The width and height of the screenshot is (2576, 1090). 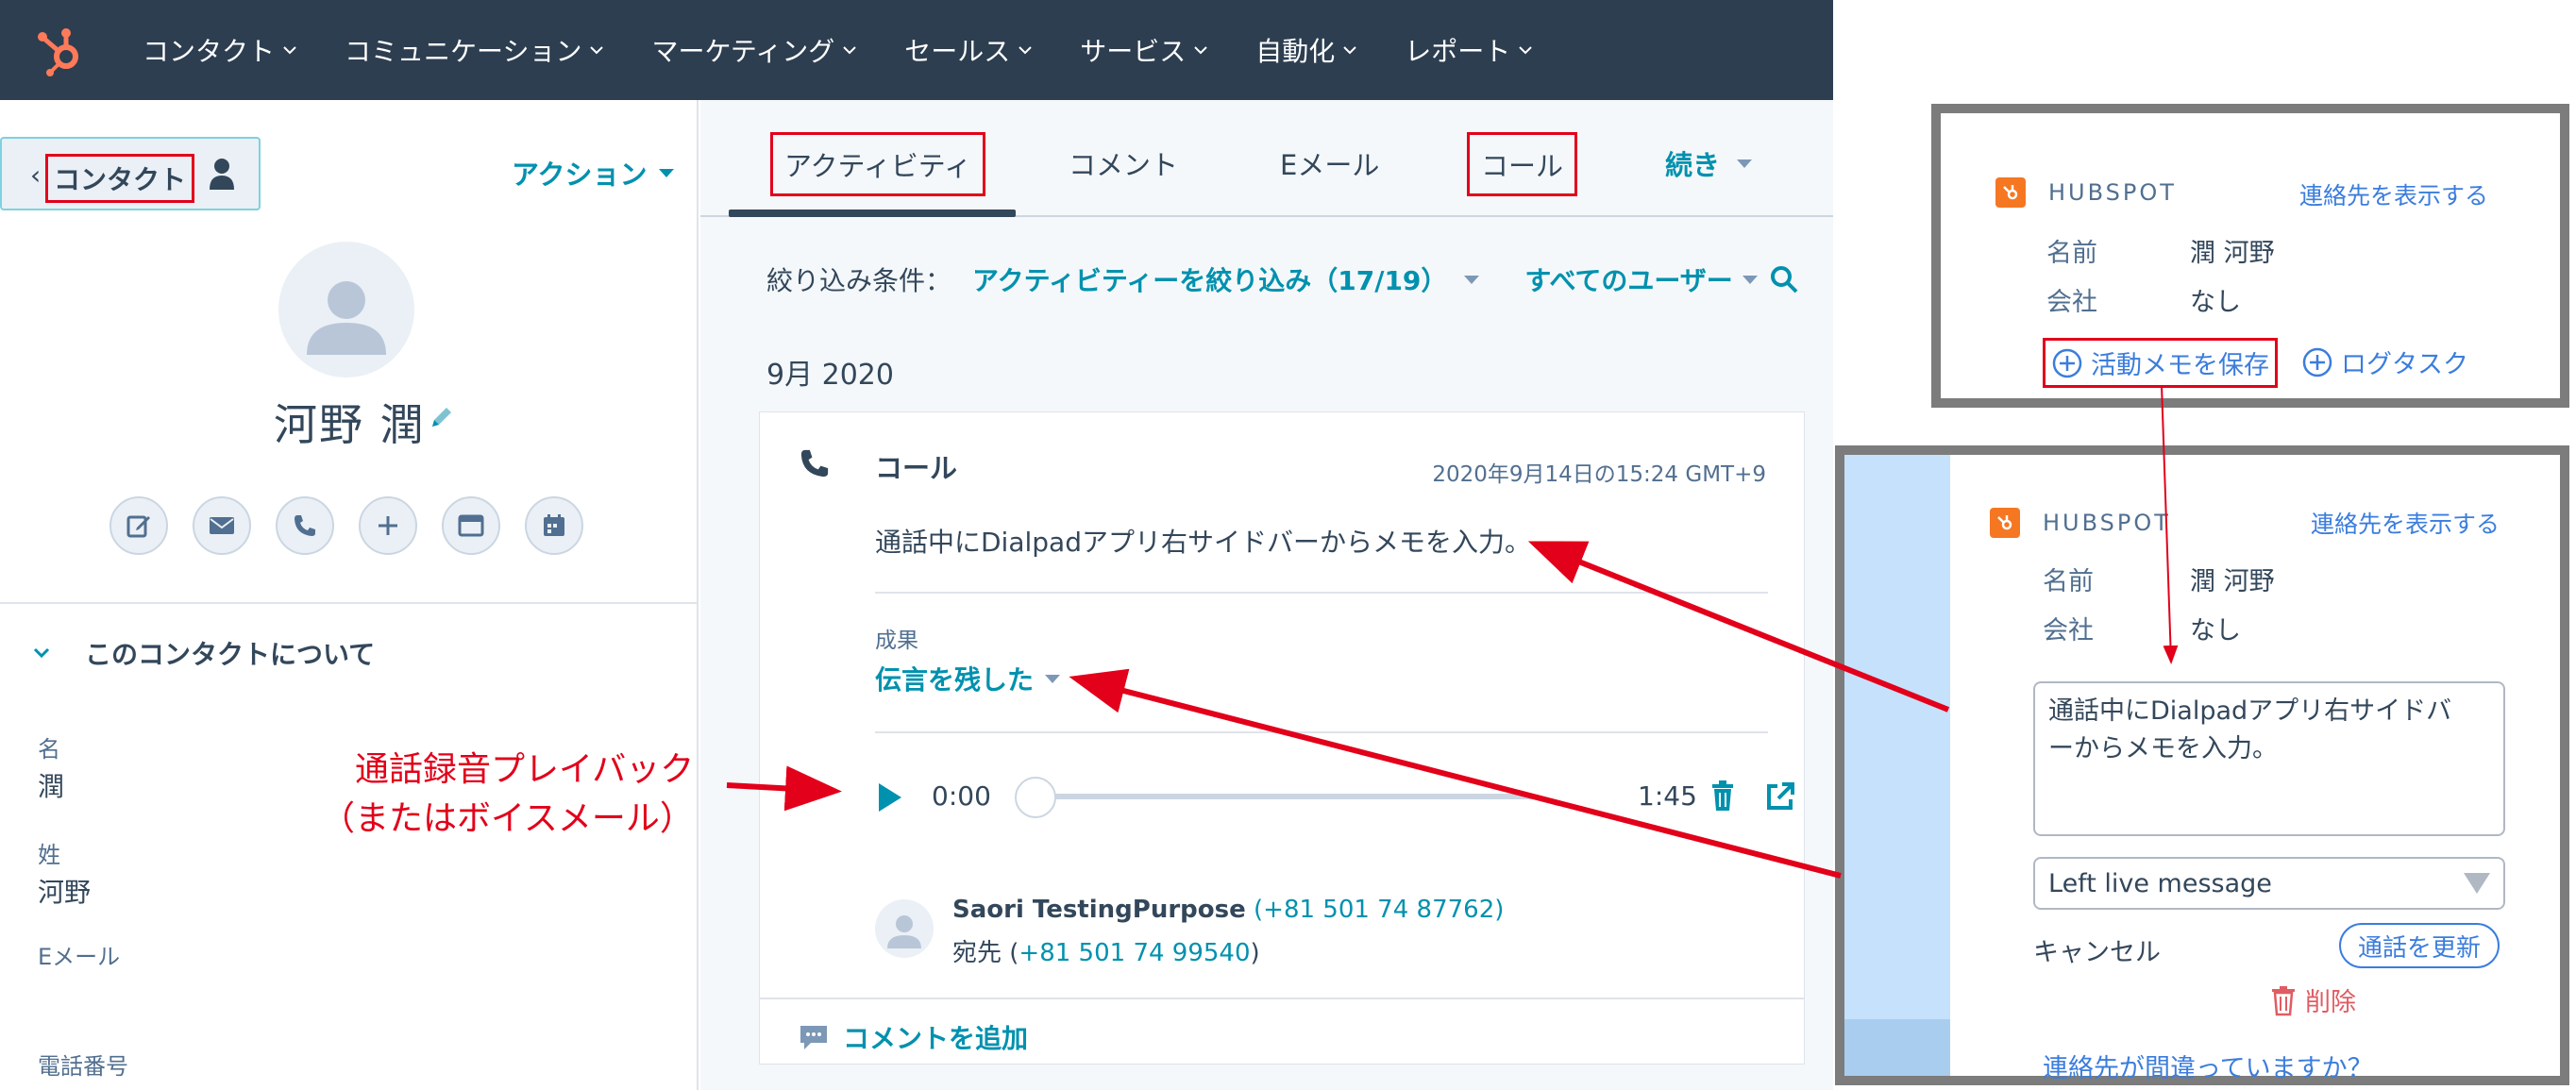 I want to click on call-type-arrow, so click(x=1455, y=773).